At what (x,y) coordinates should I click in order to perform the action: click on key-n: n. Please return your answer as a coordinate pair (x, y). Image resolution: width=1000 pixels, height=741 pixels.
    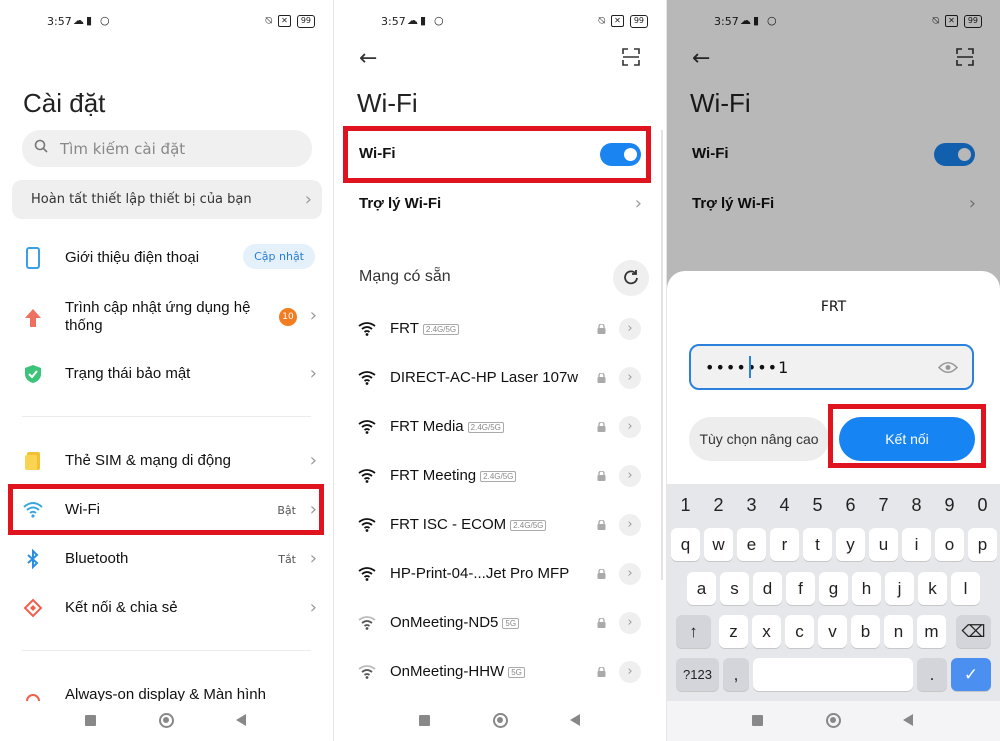
    Looking at the image, I should click on (898, 631).